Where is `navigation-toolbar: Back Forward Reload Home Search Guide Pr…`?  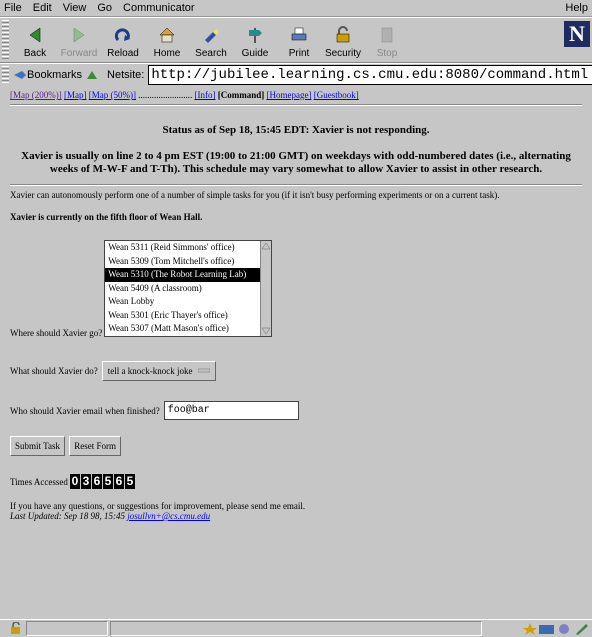 navigation-toolbar: Back Forward Reload Home Search Guide Pr… is located at coordinates (296, 40).